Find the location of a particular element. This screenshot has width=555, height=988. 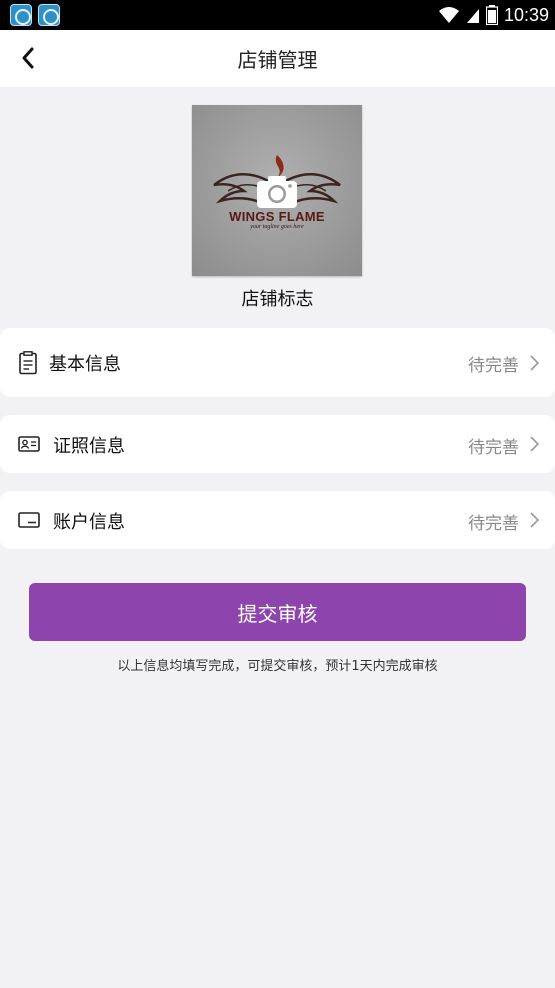

submit-hint: 以上信息均填写完成，可提交审核，预计1天内完成审核 is located at coordinates (277, 666).